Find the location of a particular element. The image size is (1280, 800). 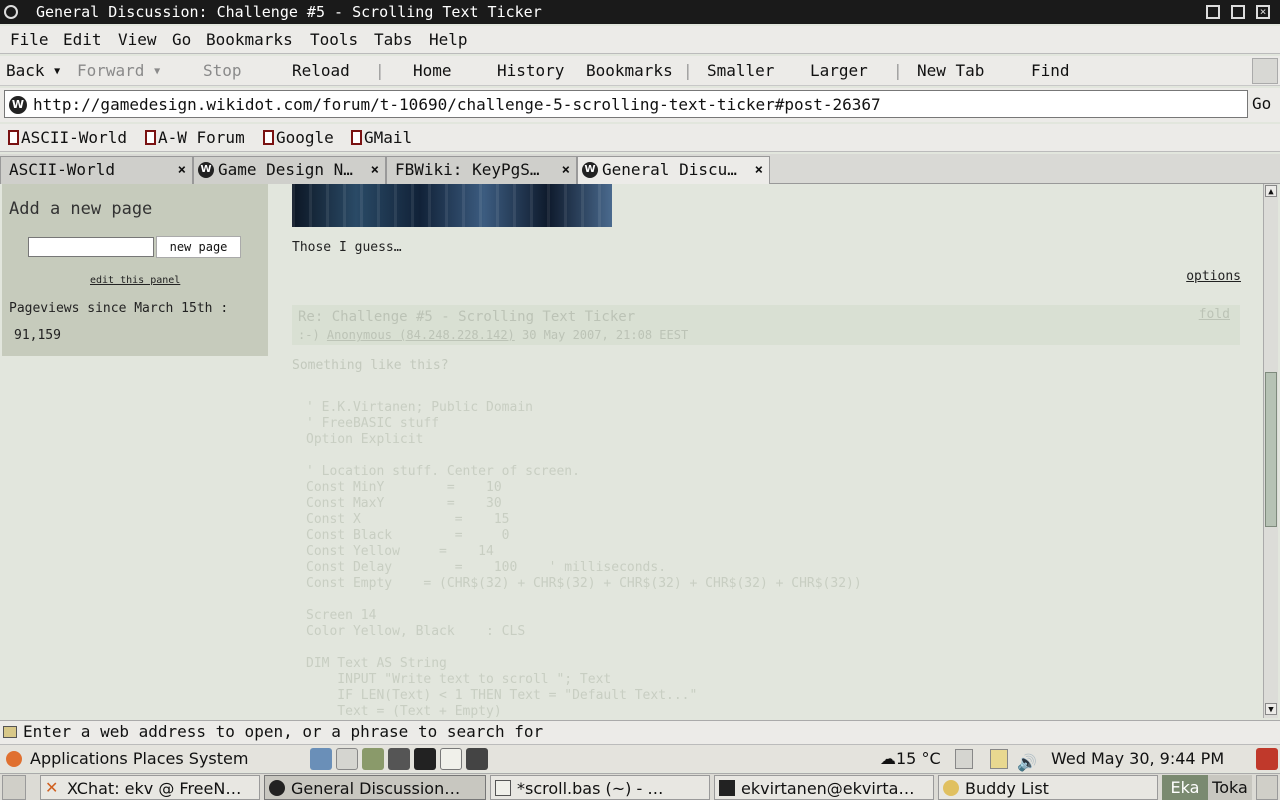

show-desktop-icon is located at coordinates (14, 787).